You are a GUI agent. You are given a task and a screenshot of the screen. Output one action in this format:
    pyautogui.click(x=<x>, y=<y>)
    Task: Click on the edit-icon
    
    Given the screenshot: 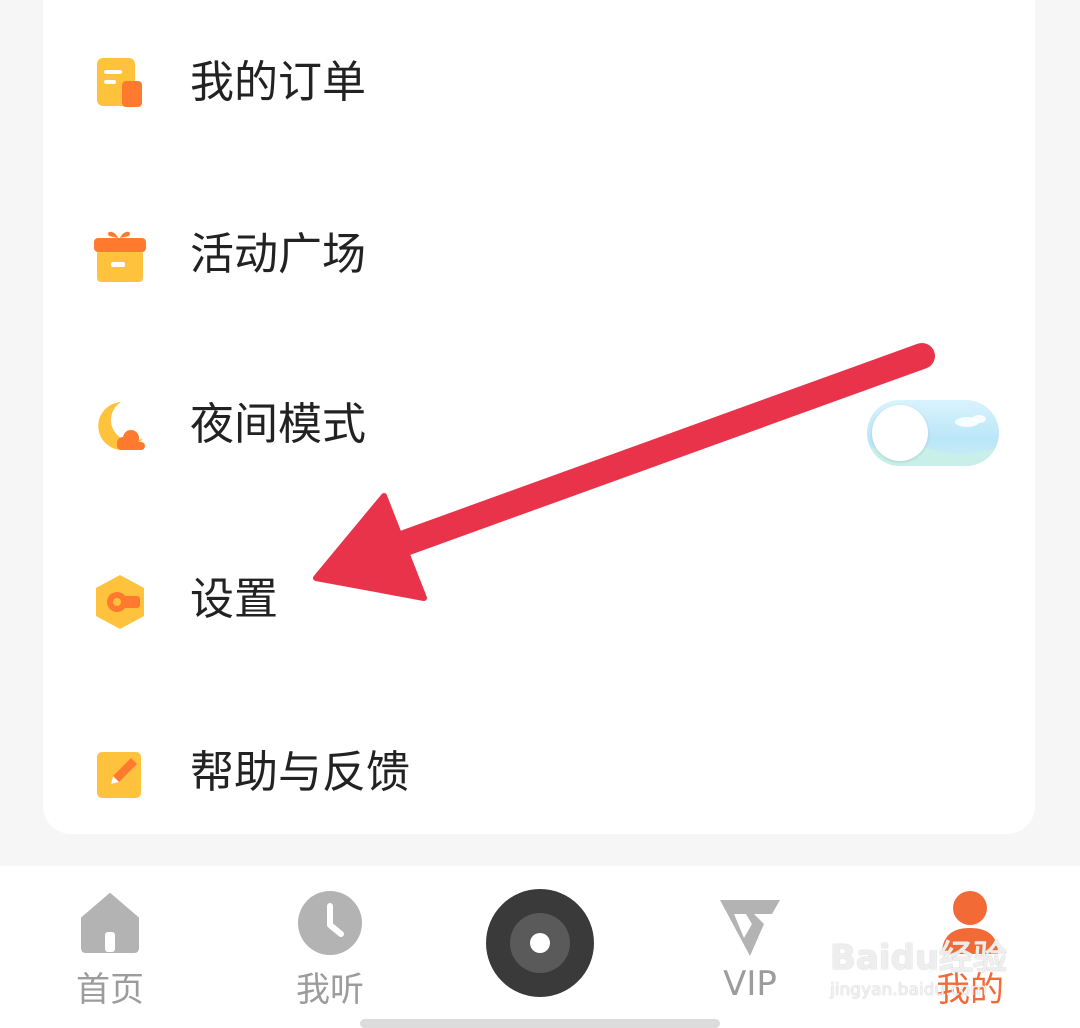 What is the action you would take?
    pyautogui.click(x=120, y=775)
    